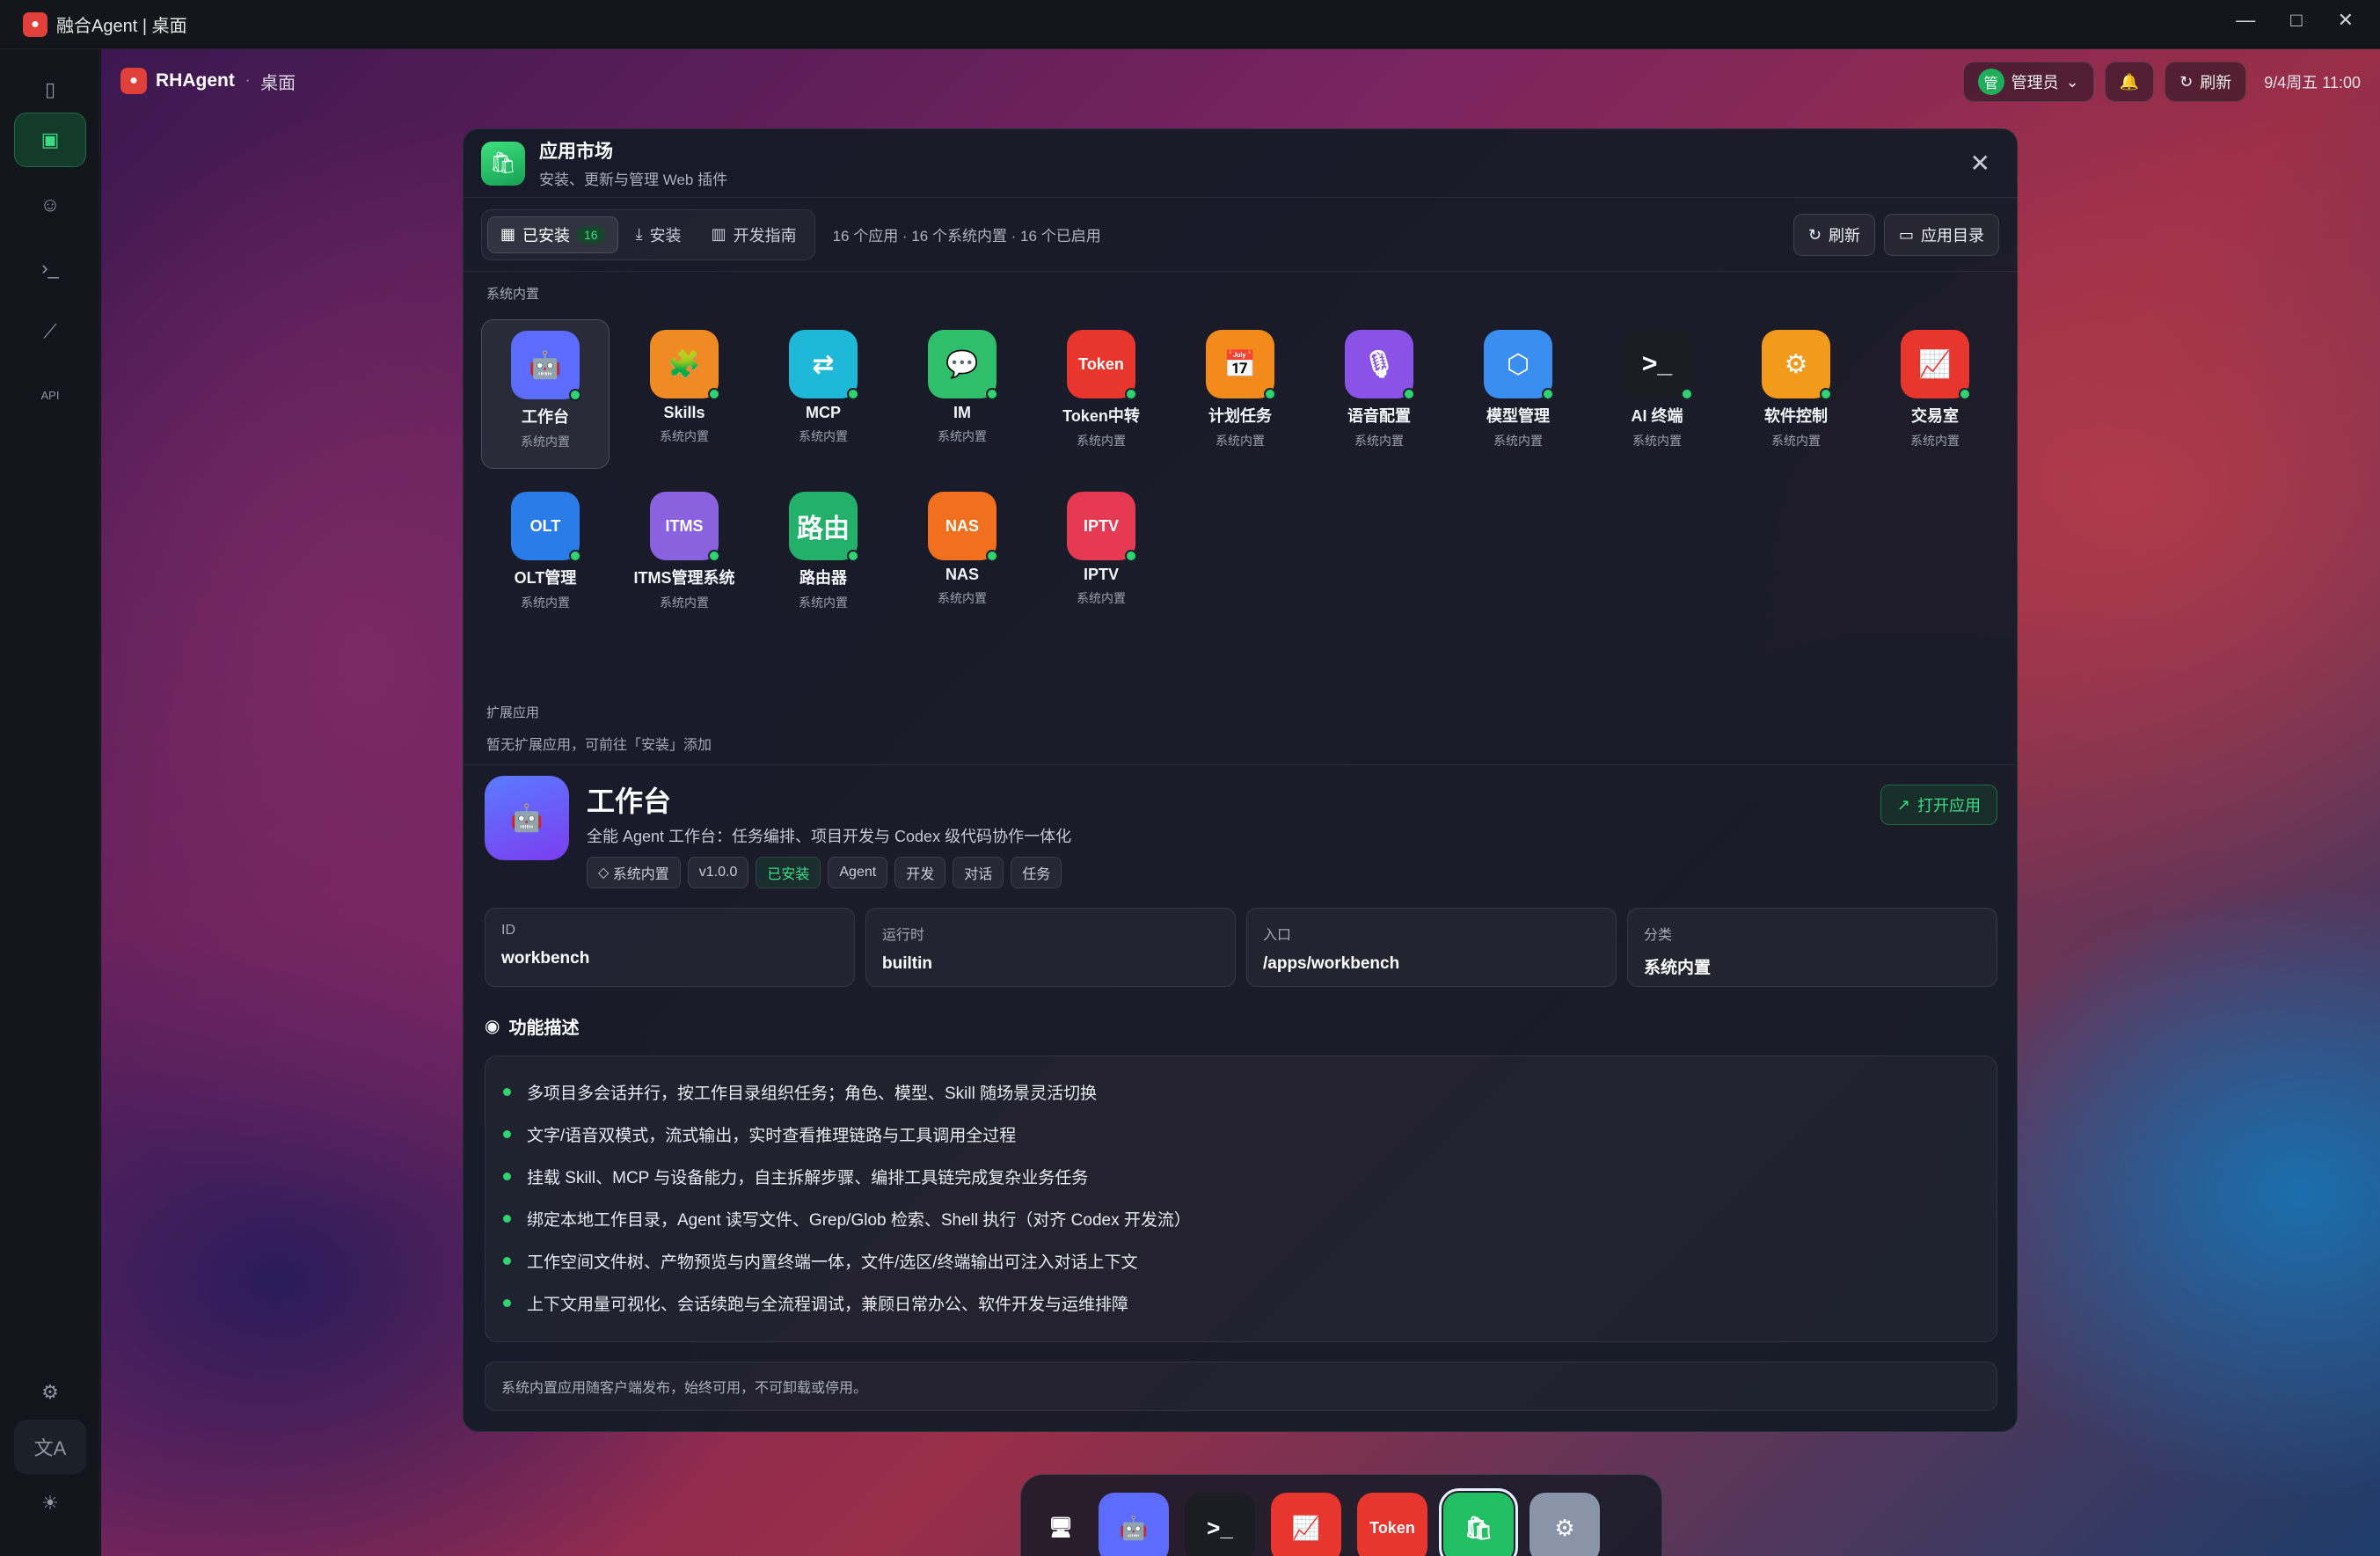  Describe the element at coordinates (1102, 365) in the screenshot. I see `app-icon: Token` at that location.